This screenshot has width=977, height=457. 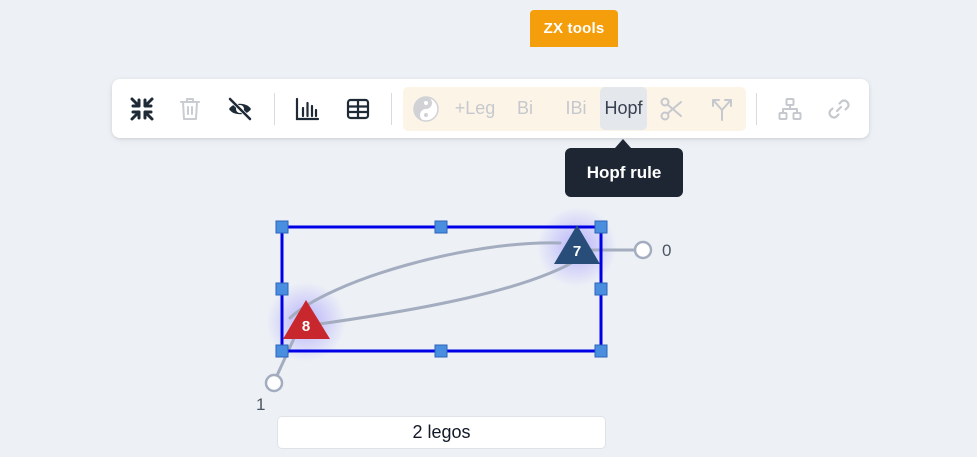 I want to click on leg-label-1: 1, so click(x=260, y=404).